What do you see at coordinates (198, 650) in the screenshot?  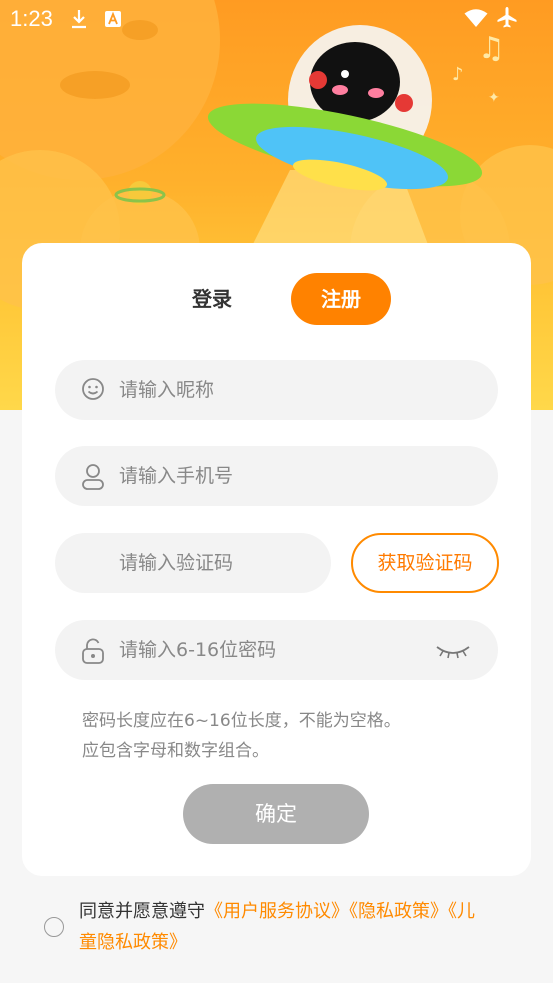 I see `password-placeholder: 请输入6-16位密码` at bounding box center [198, 650].